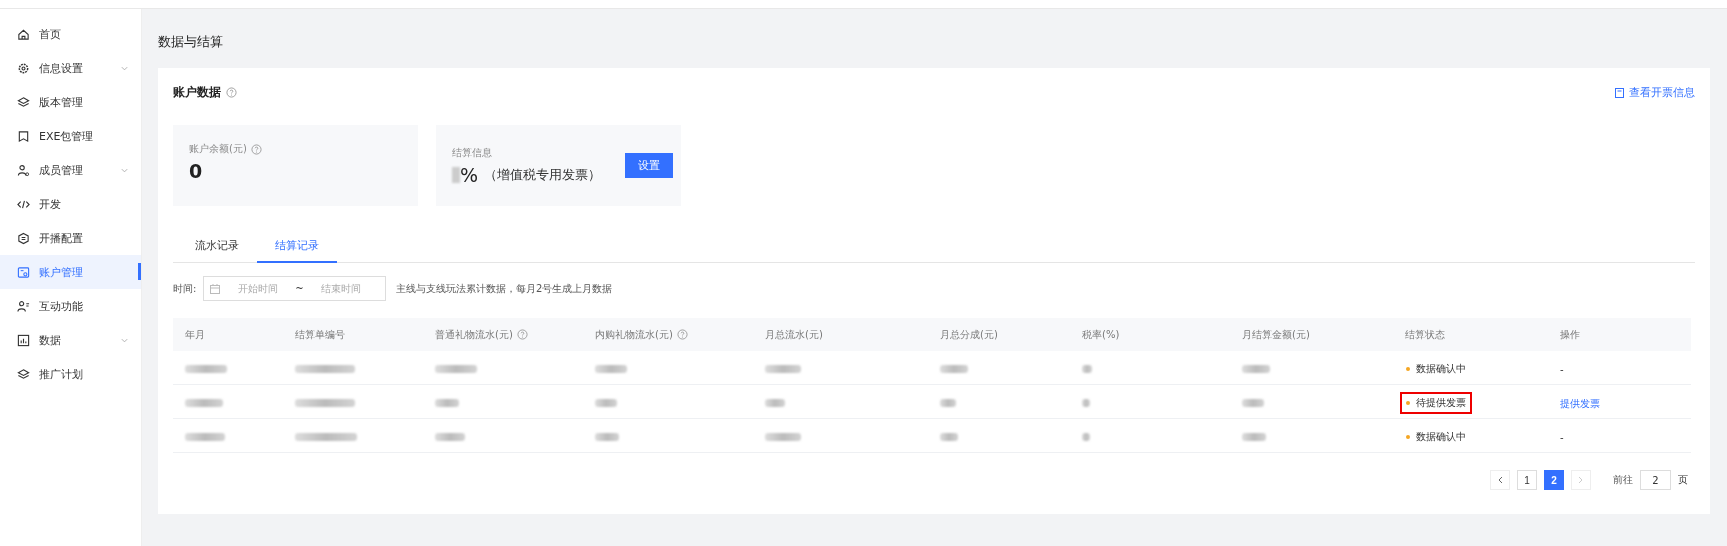 Image resolution: width=1727 pixels, height=546 pixels. What do you see at coordinates (185, 288) in the screenshot?
I see `filter-label: 时间:` at bounding box center [185, 288].